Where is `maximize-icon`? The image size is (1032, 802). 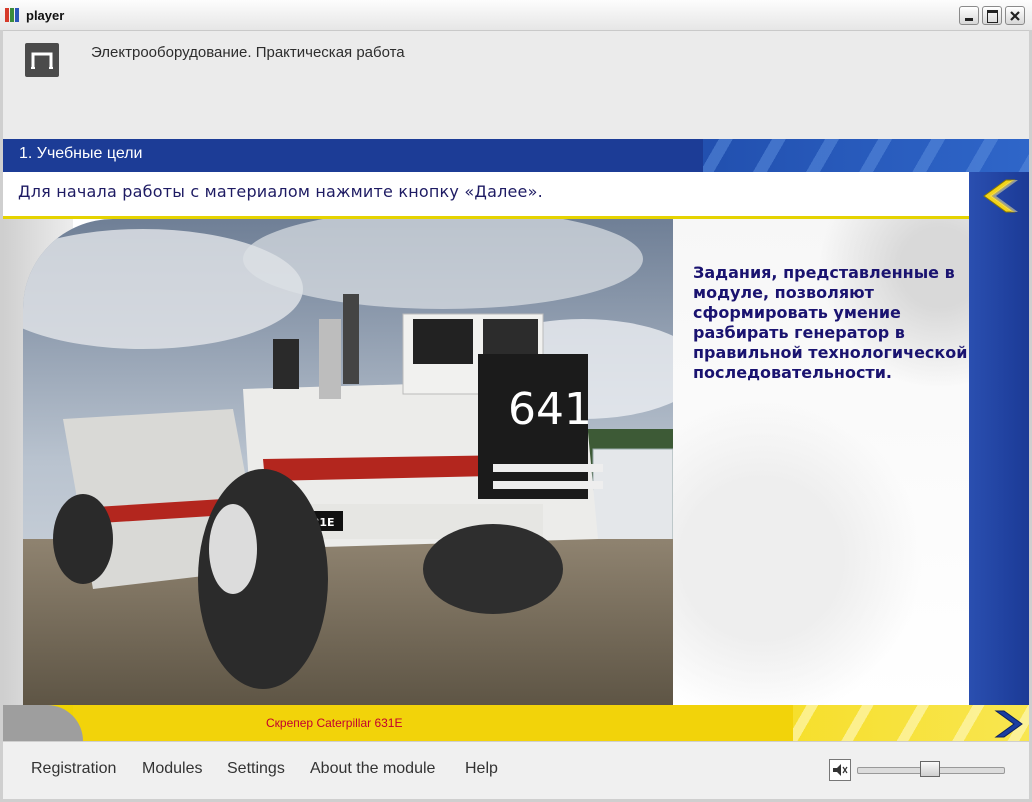 maximize-icon is located at coordinates (992, 16).